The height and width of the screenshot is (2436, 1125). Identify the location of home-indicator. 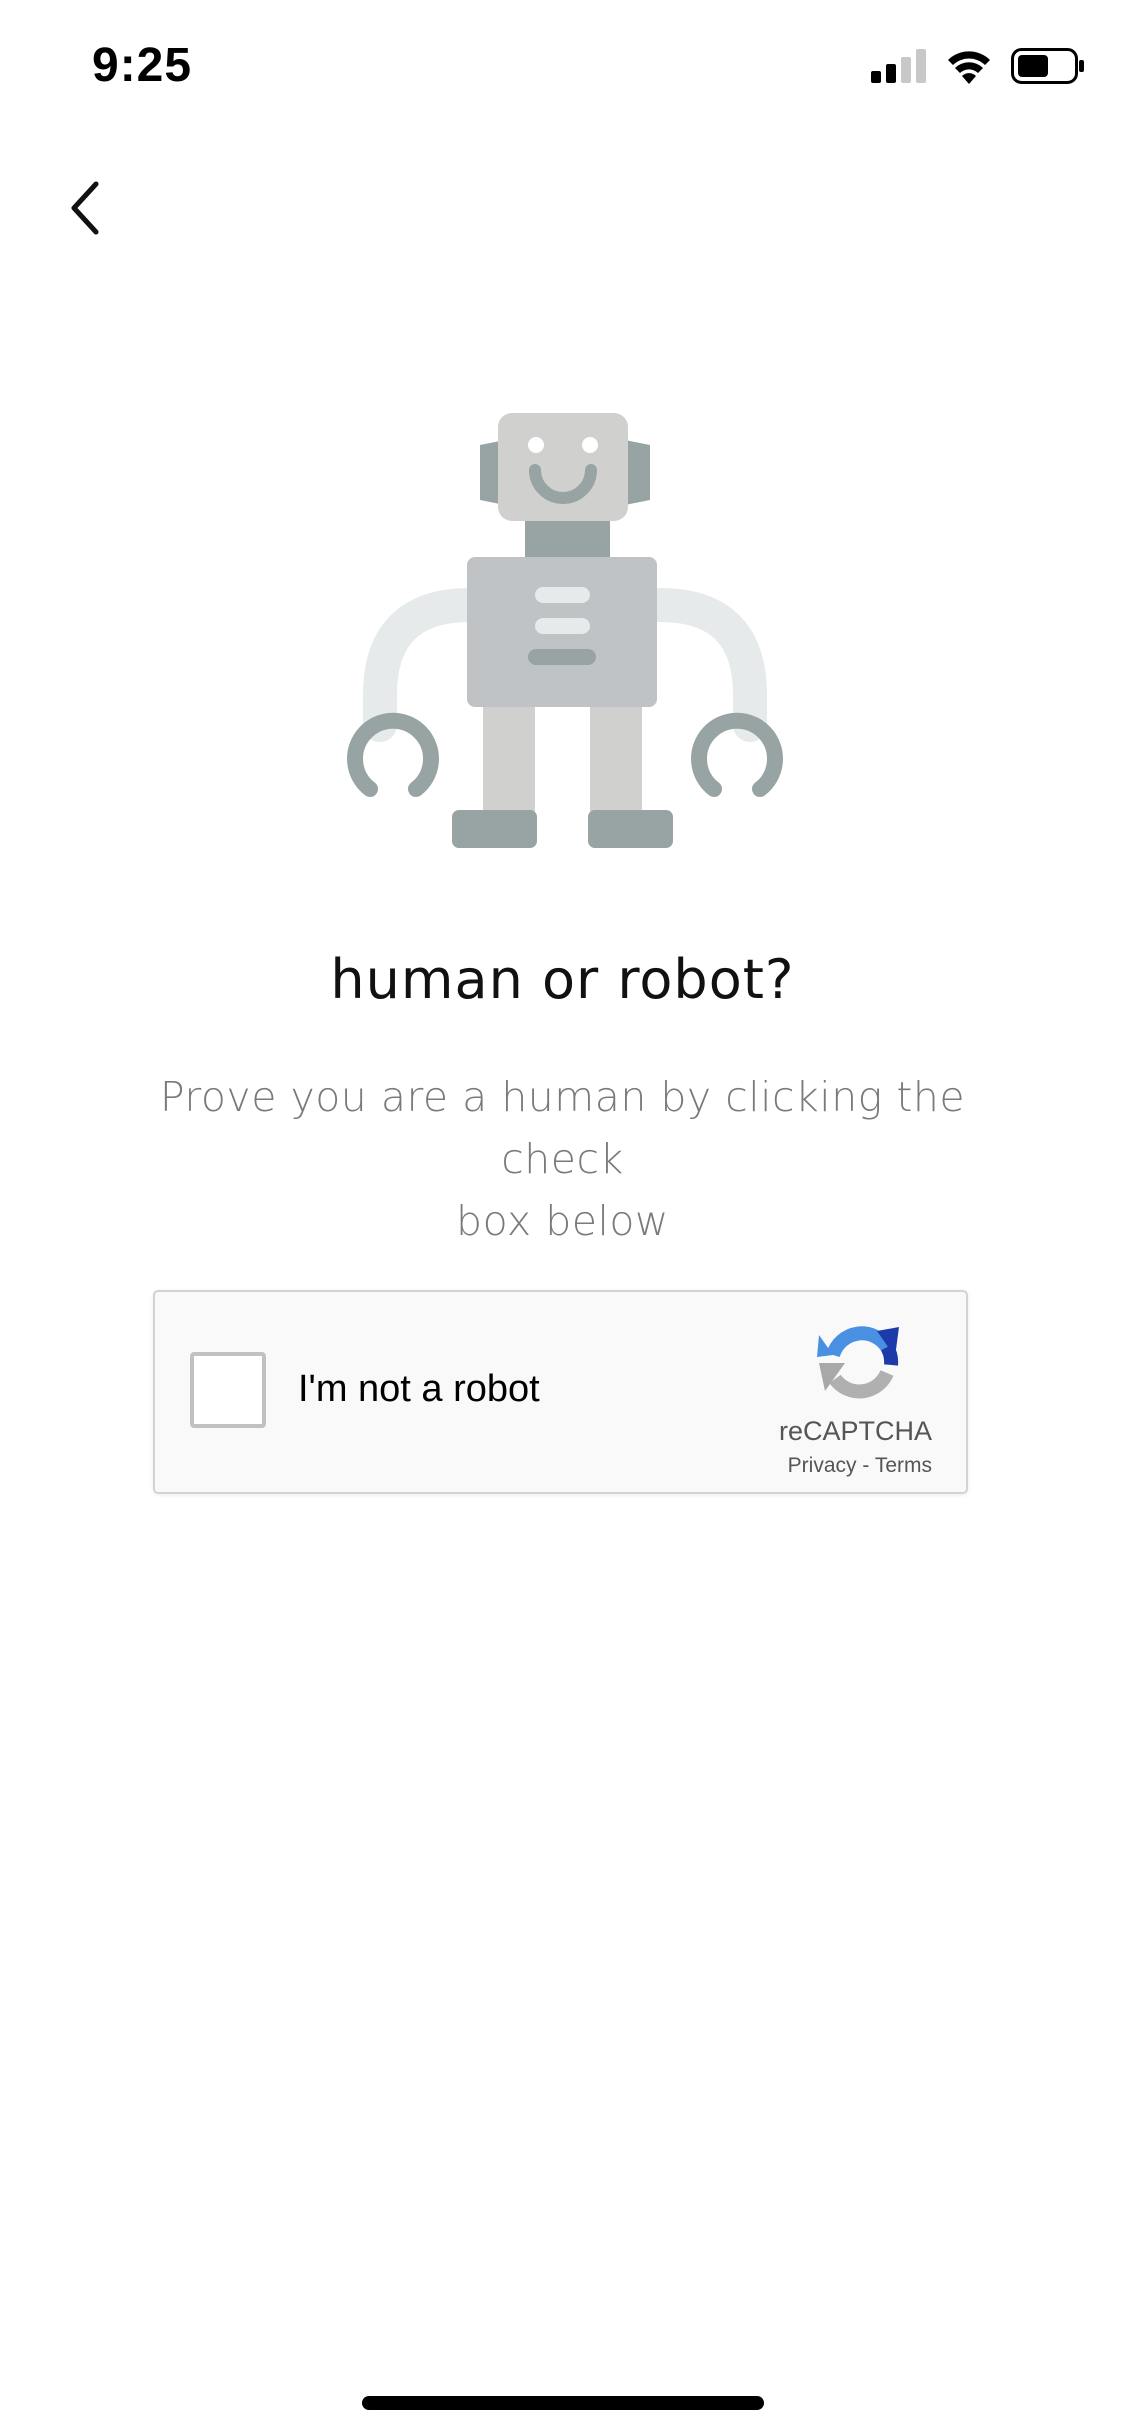
(563, 2403).